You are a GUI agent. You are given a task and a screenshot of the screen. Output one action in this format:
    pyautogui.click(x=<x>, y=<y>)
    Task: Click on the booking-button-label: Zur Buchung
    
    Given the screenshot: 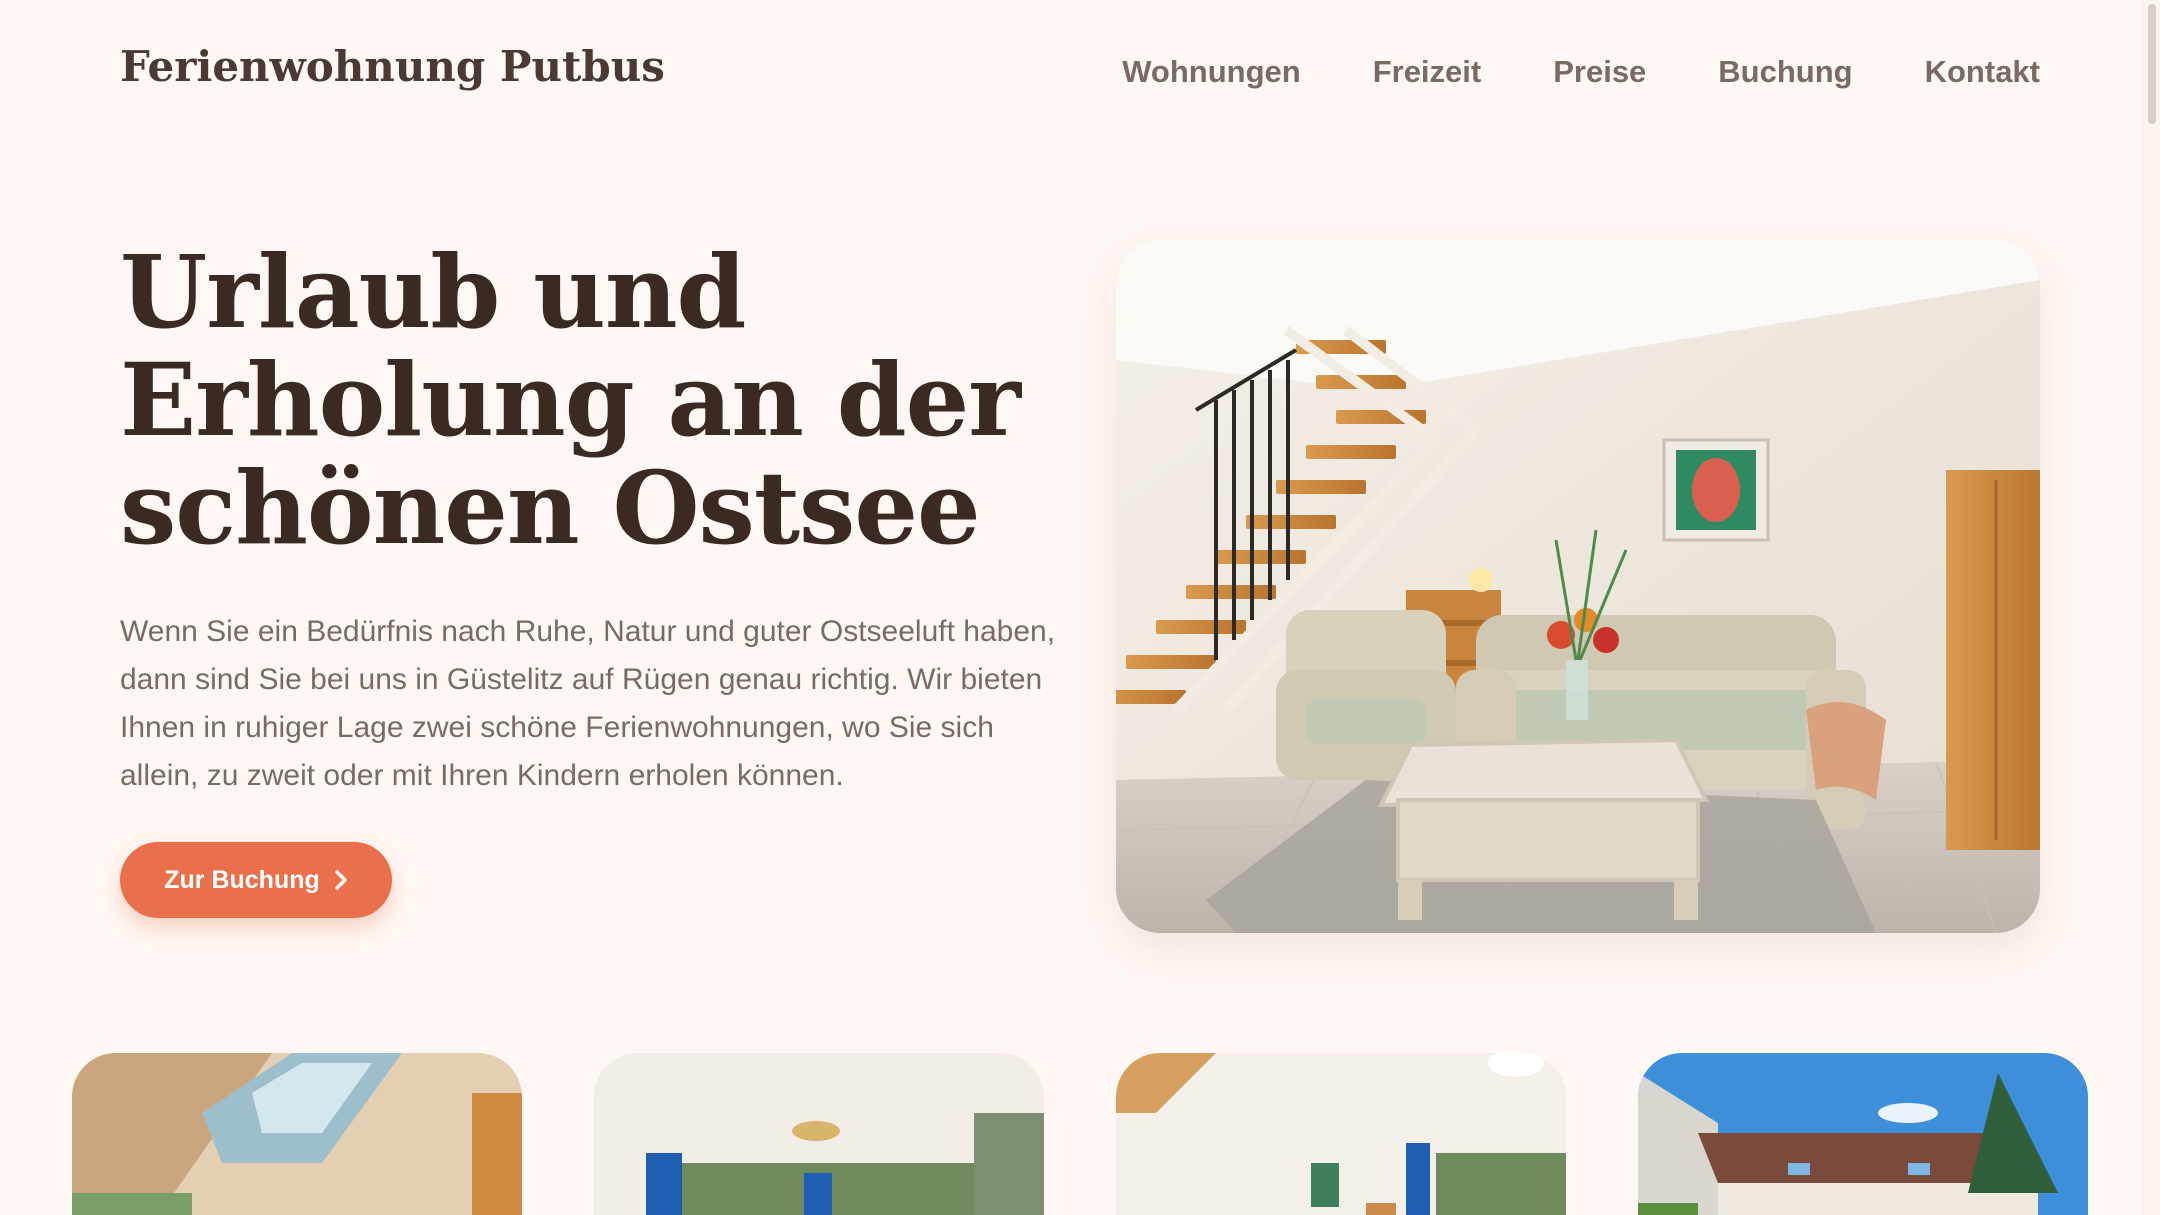 What is the action you would take?
    pyautogui.click(x=242, y=879)
    